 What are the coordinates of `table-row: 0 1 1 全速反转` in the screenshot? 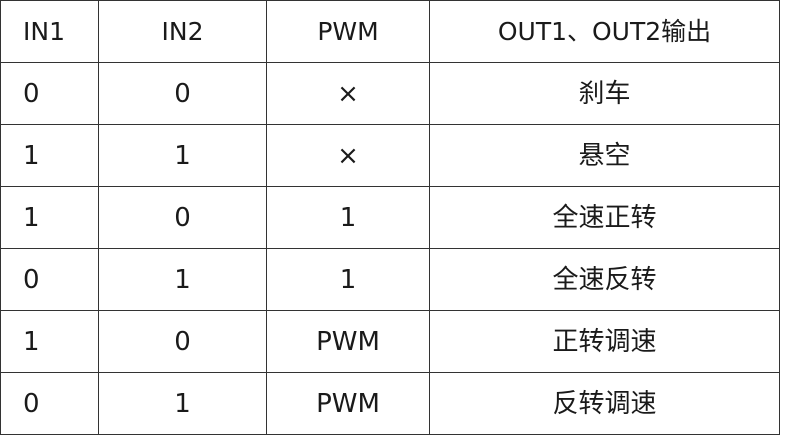 It's located at (390, 279).